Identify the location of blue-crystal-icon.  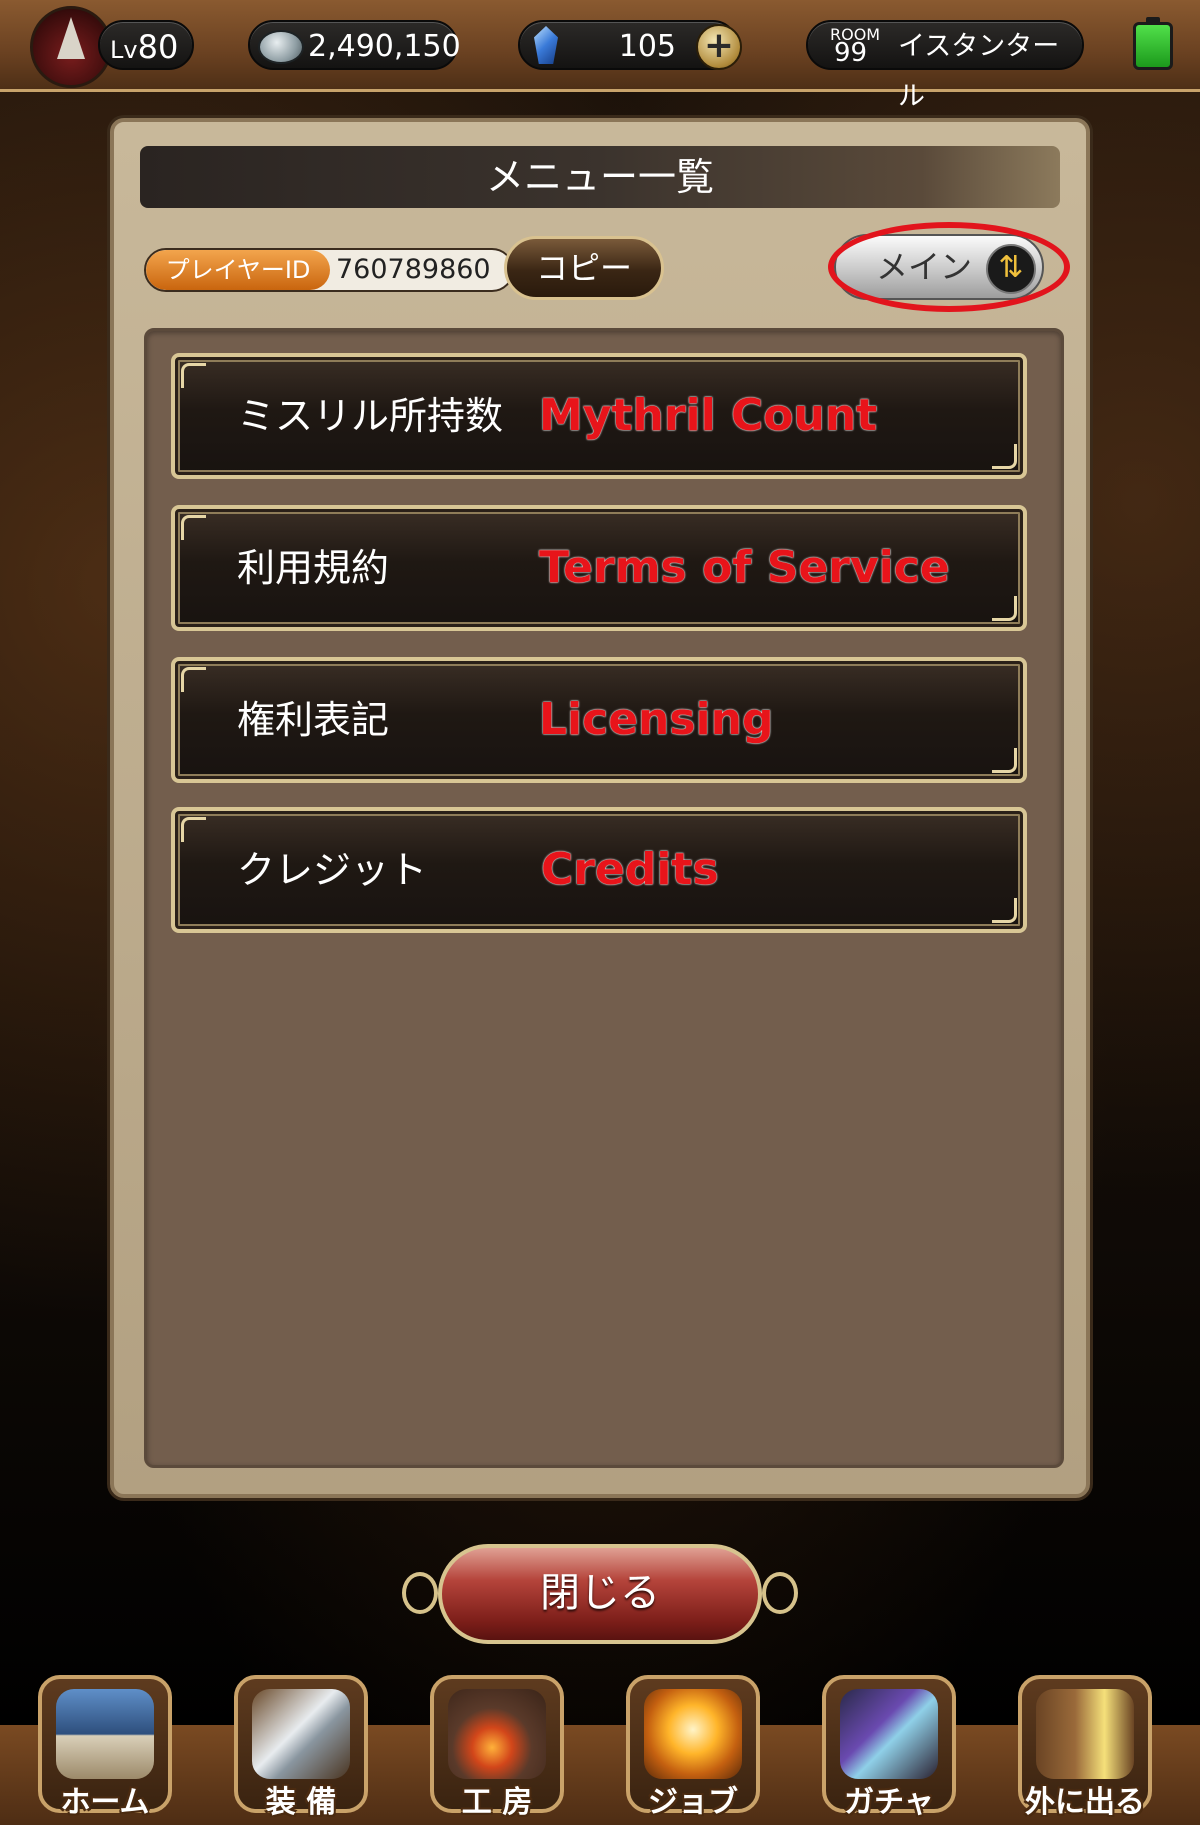
(546, 45).